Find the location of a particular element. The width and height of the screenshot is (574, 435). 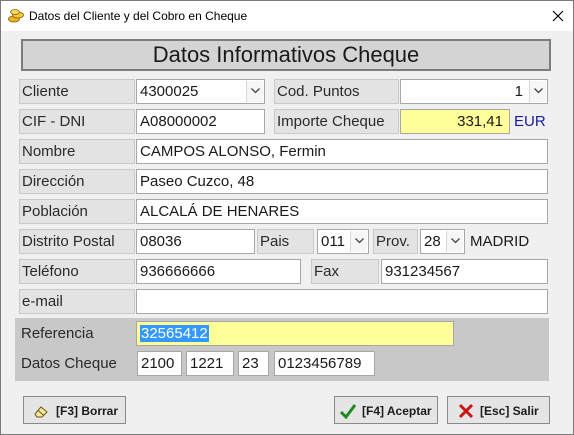

cif-dni-field: A08000002 is located at coordinates (200, 121).